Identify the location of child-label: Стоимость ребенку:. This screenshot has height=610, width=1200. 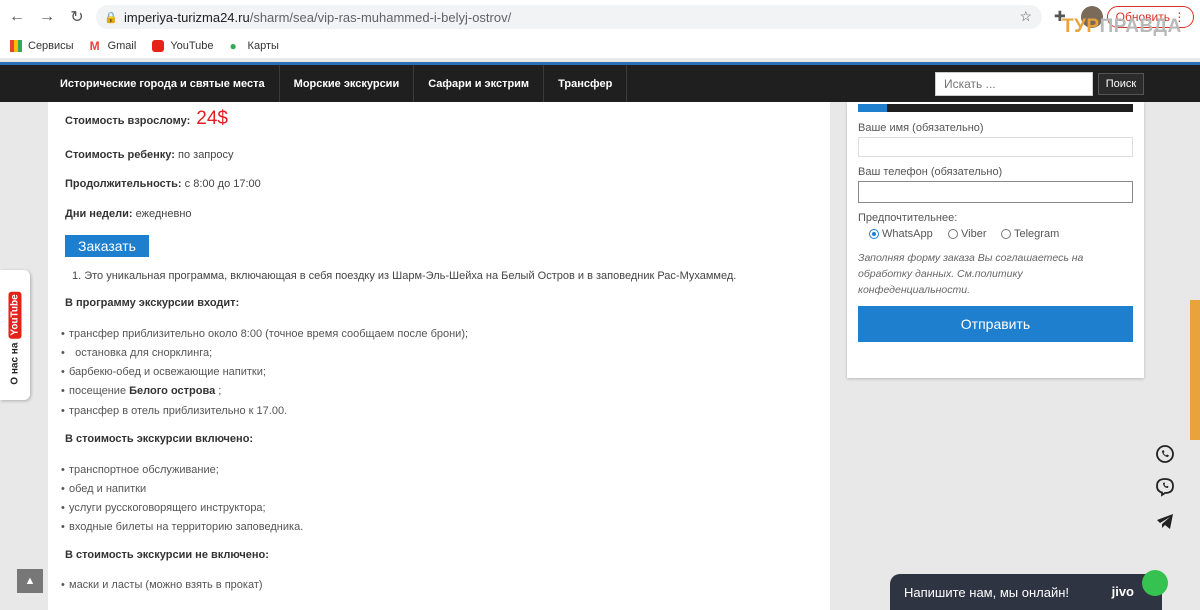
(120, 155).